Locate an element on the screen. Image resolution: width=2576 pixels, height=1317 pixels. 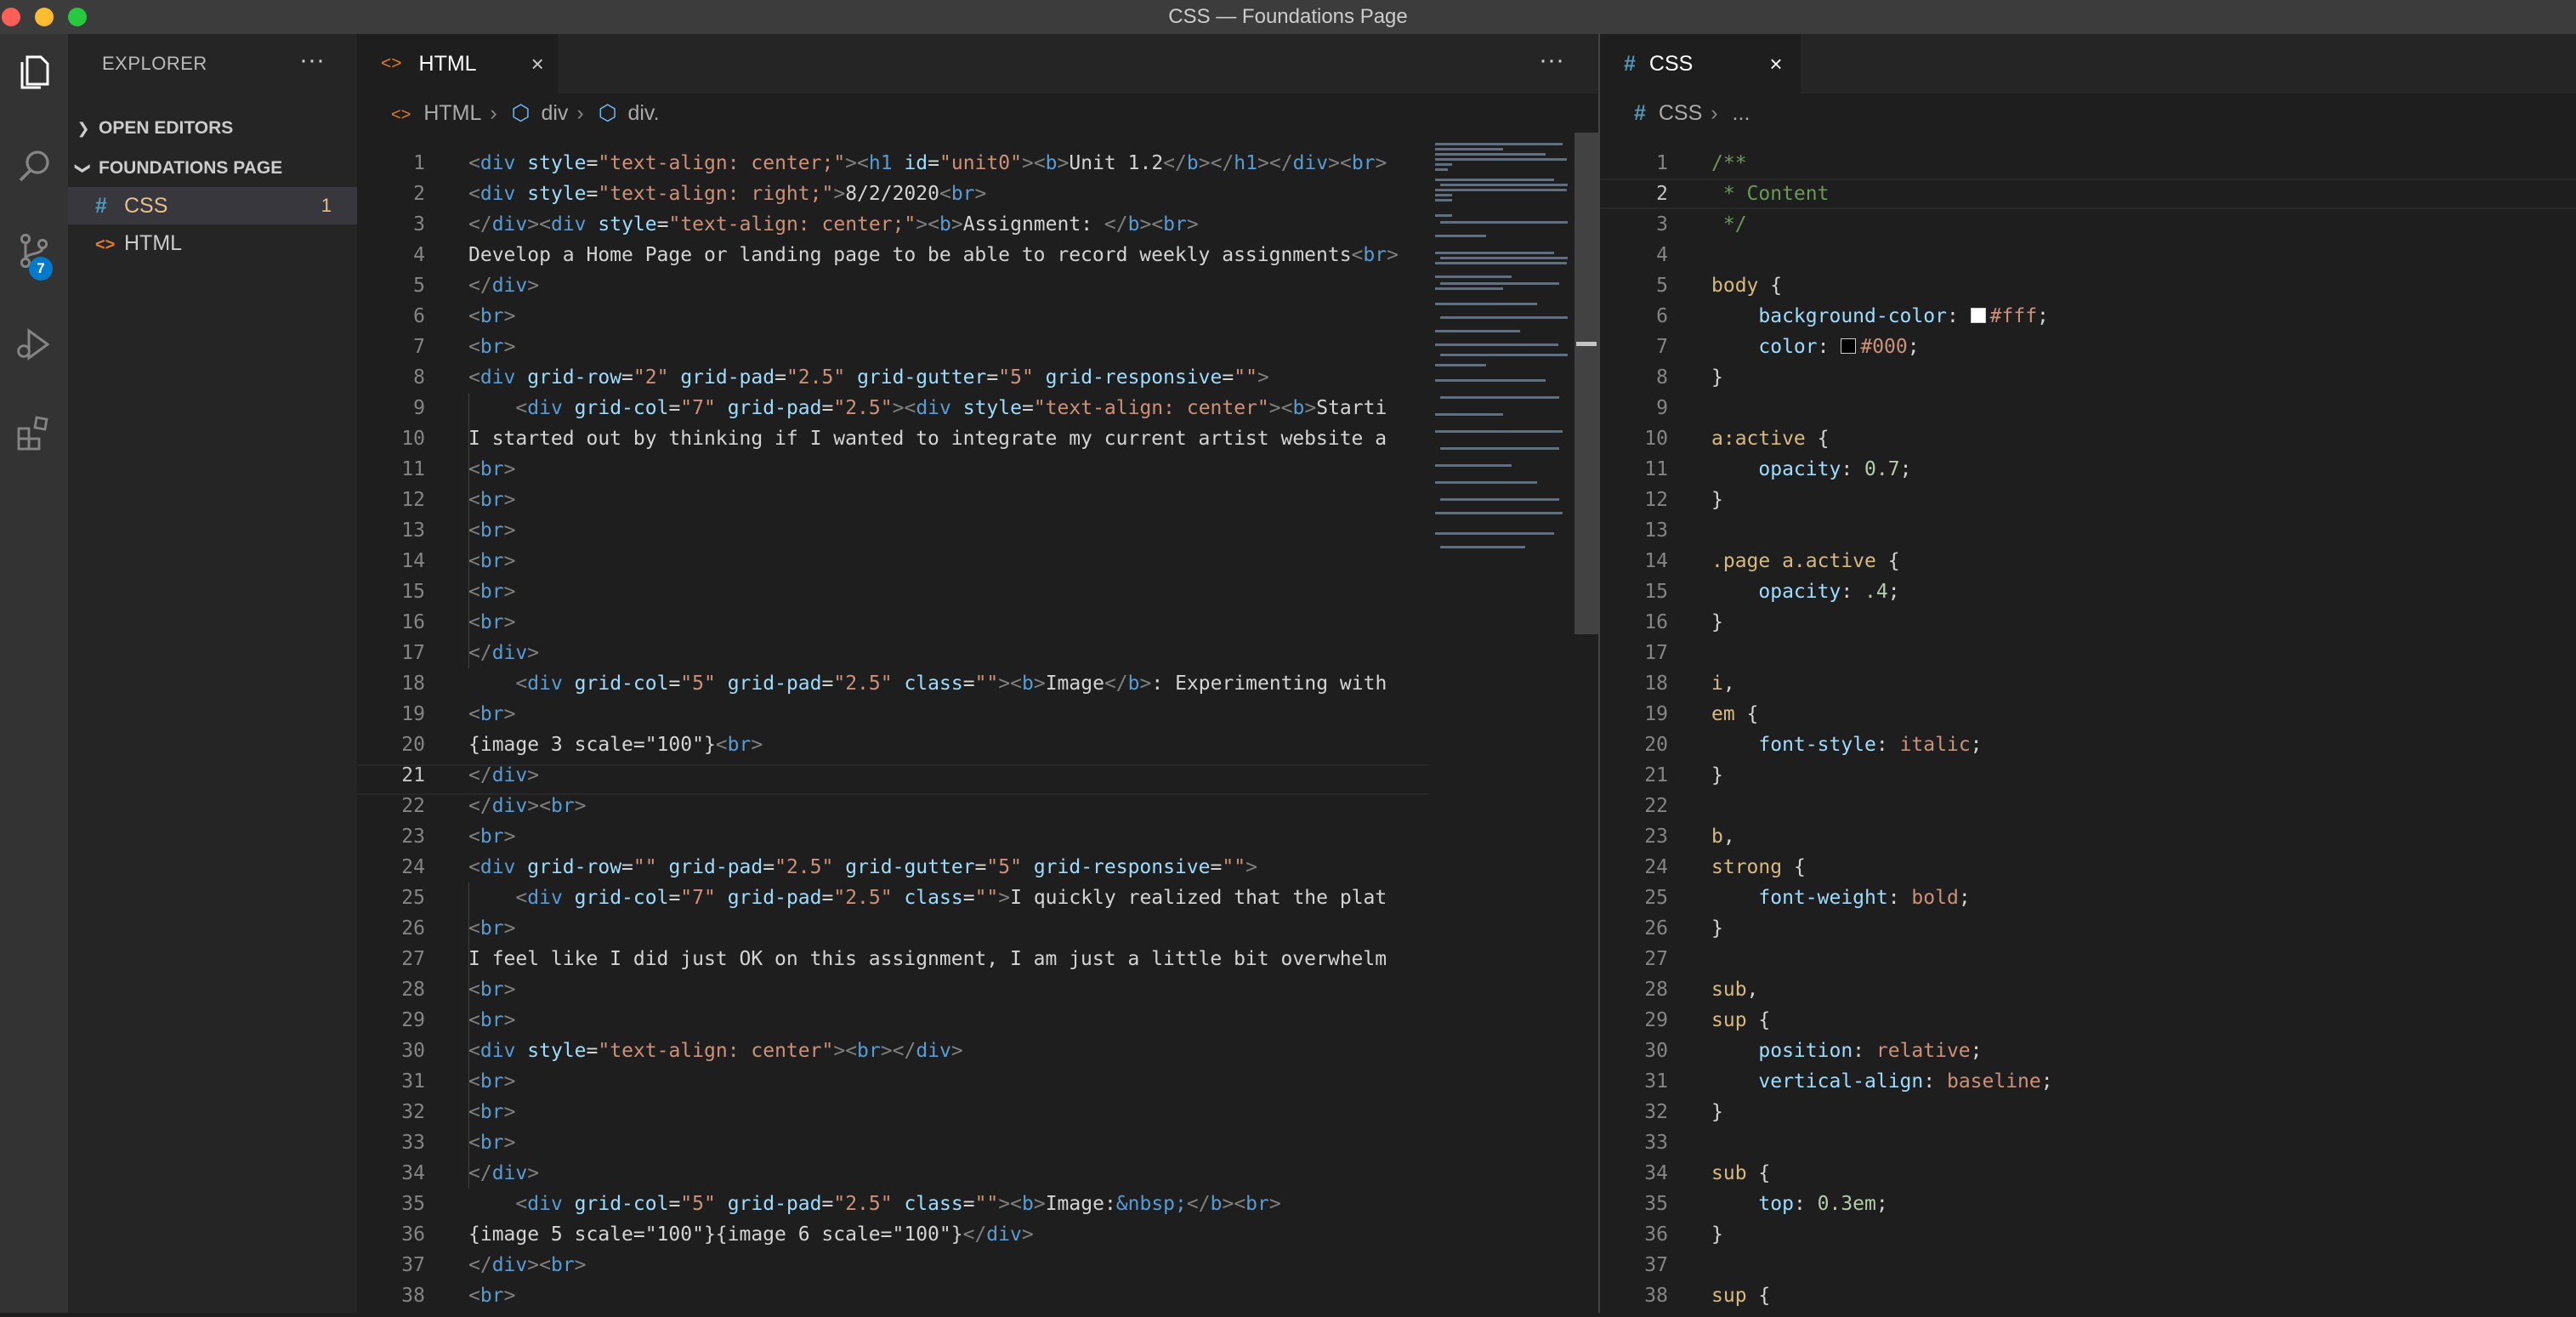
code-line: 6 <br> is located at coordinates (893, 316).